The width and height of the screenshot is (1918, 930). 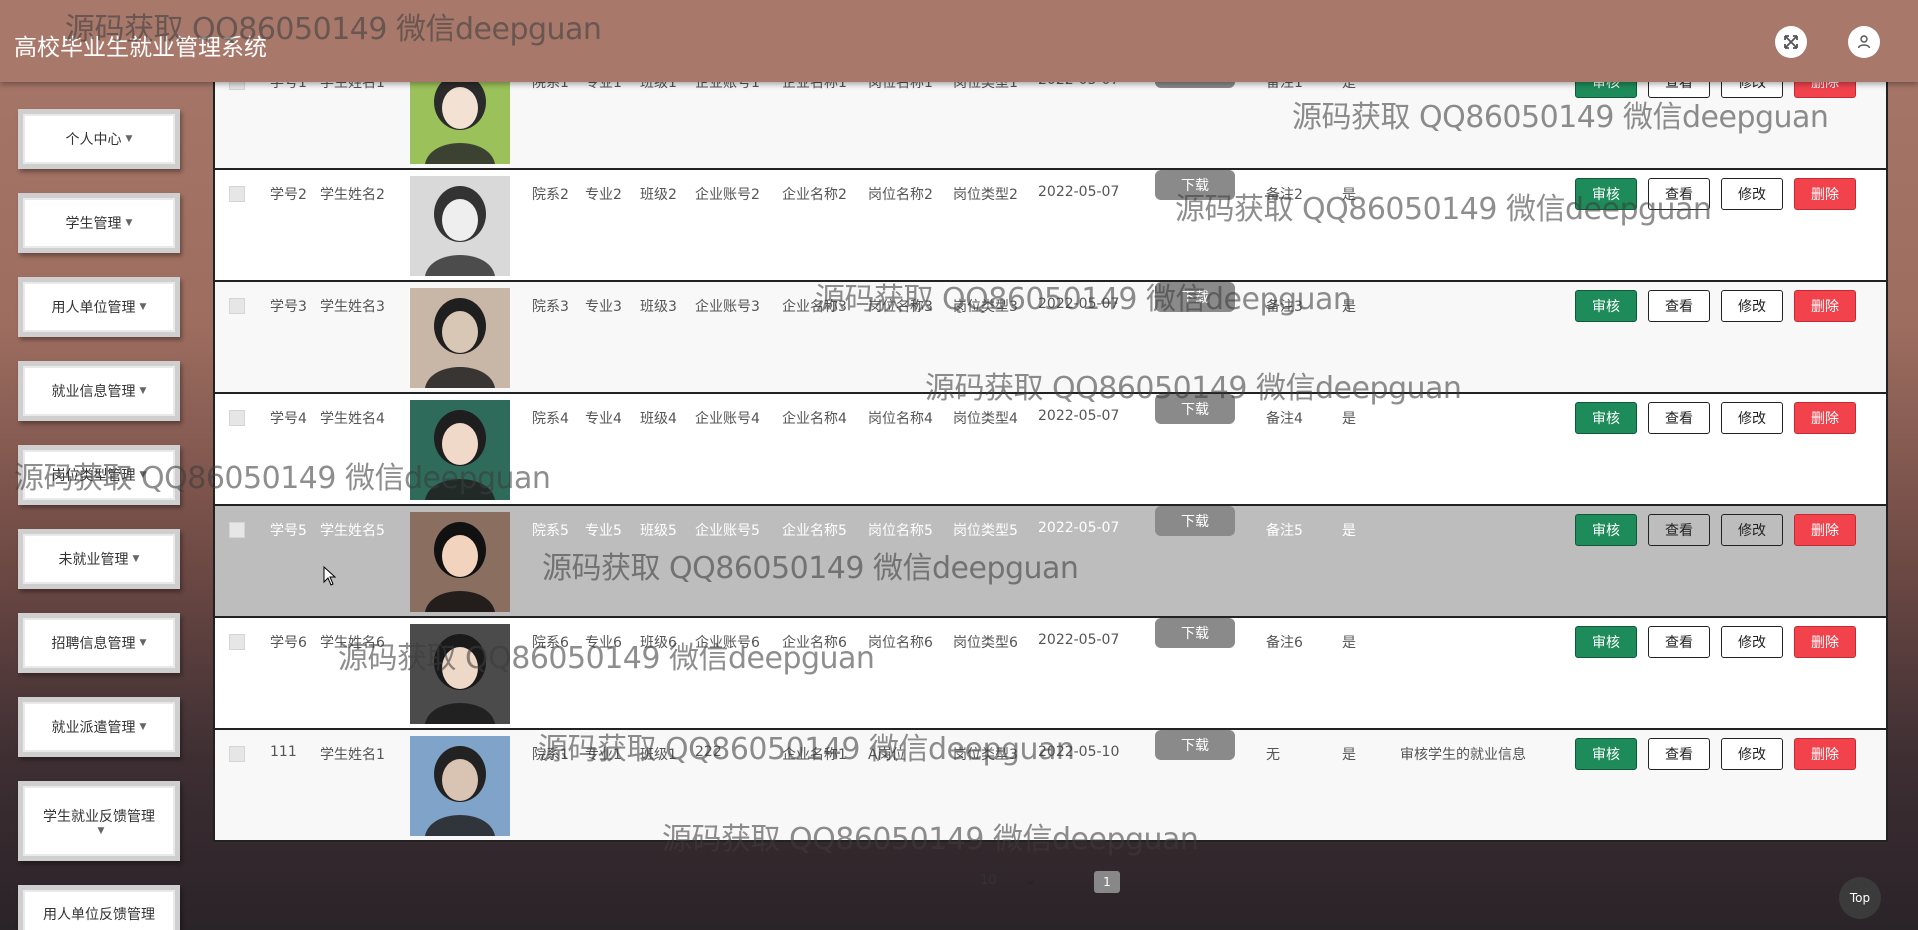 What do you see at coordinates (93, 644) in the screenshot?
I see `sidebar-item-label: 招聘信息管理` at bounding box center [93, 644].